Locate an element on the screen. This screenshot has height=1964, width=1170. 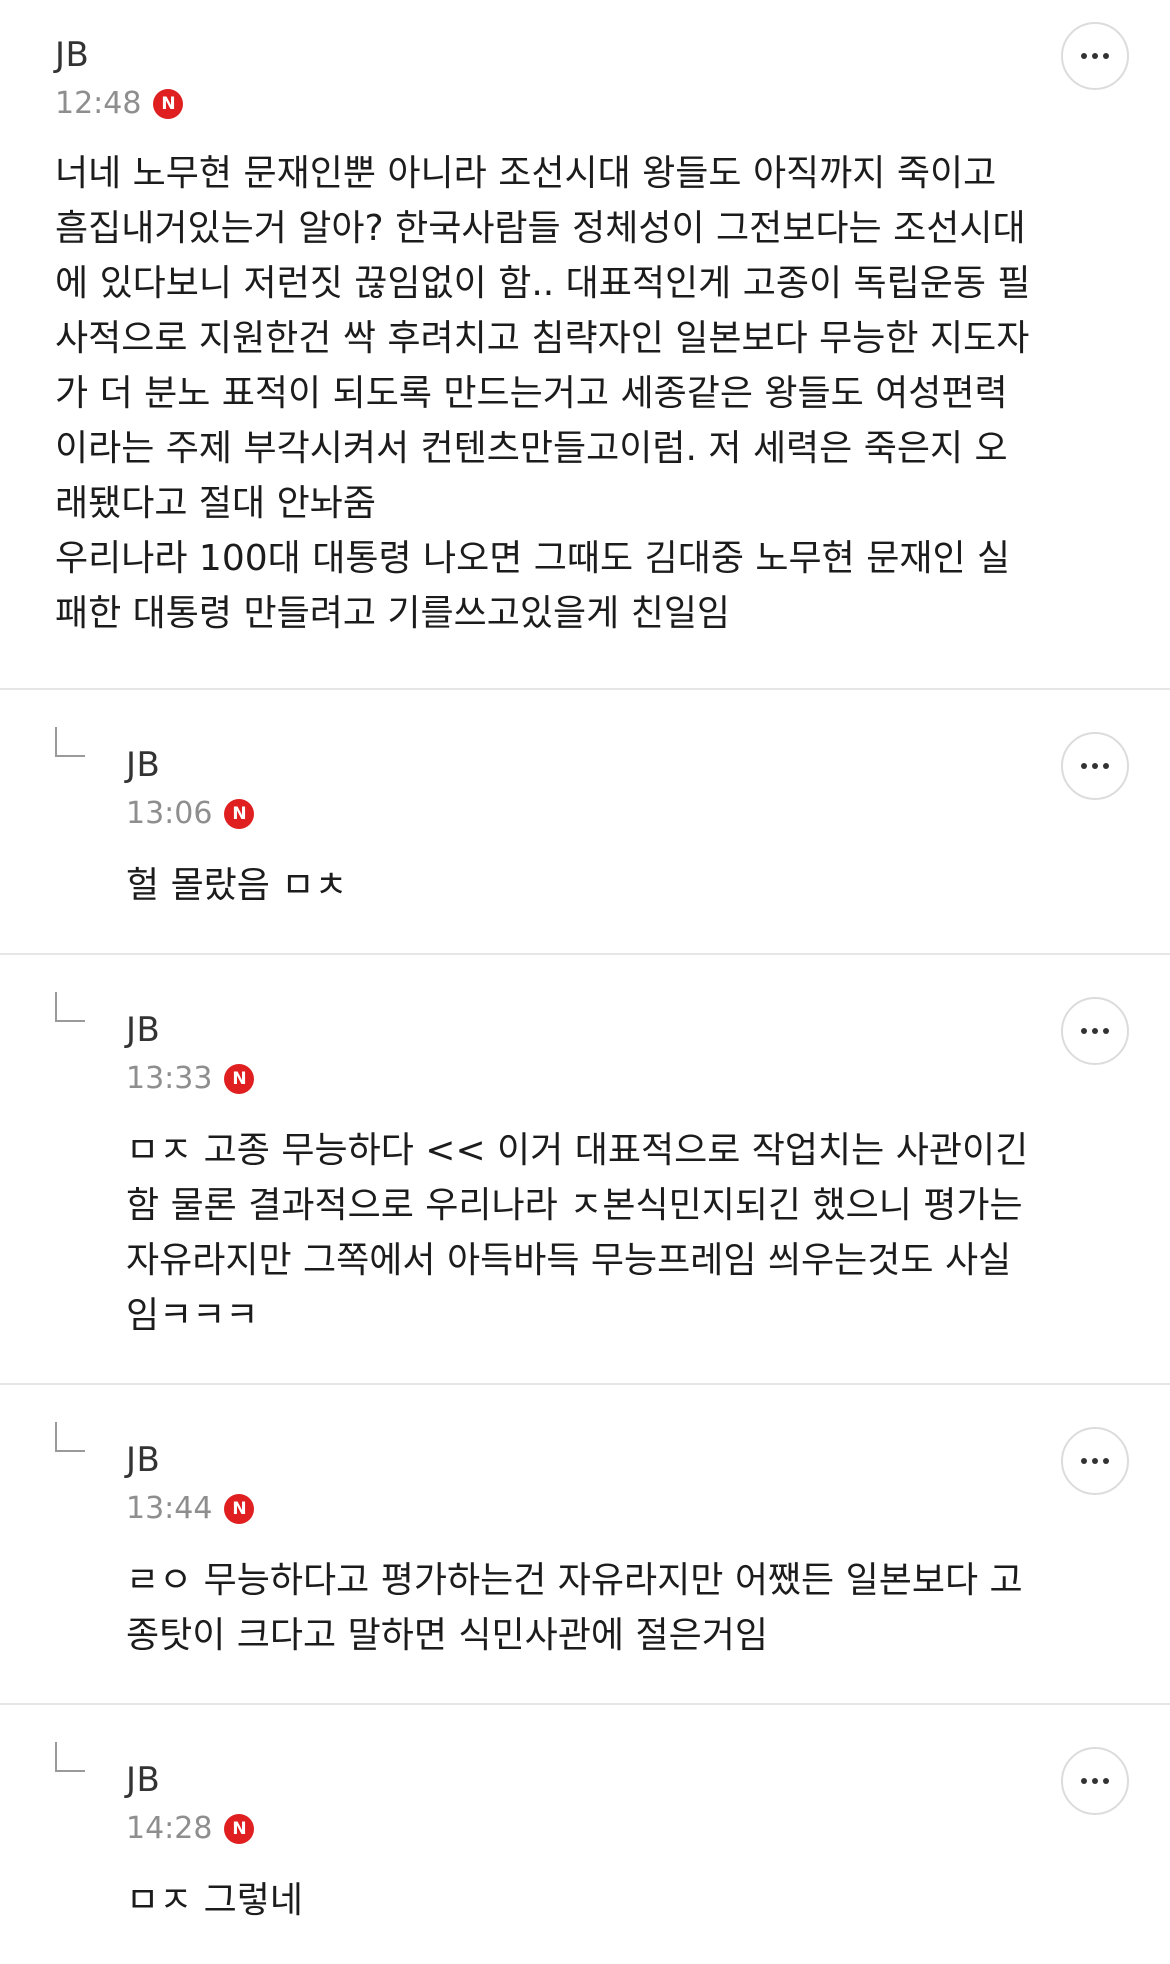
comment-meta: 12:48 N is located at coordinates (119, 104).